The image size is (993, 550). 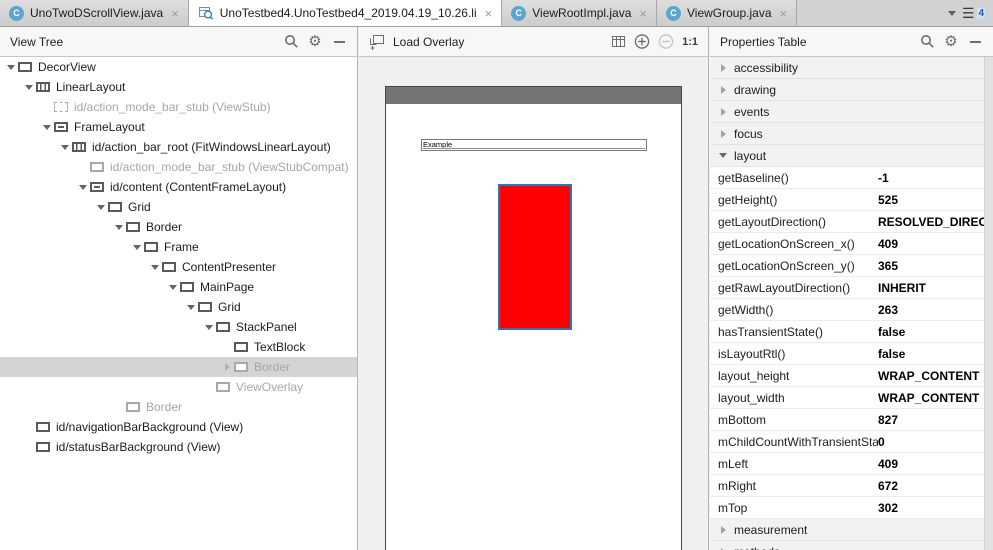 What do you see at coordinates (847, 508) in the screenshot?
I see `property-row: mTop 302` at bounding box center [847, 508].